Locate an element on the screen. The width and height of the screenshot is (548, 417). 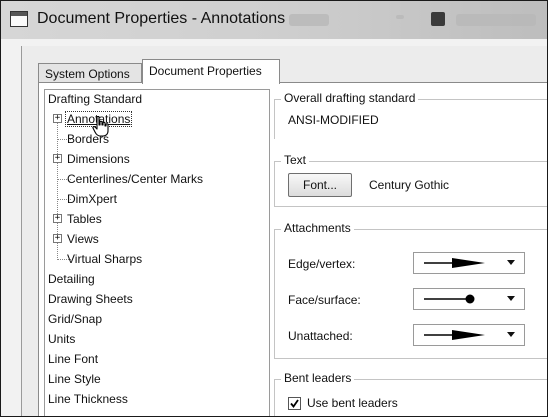
text-group: Text Font... Century Gothic is located at coordinates (410, 180).